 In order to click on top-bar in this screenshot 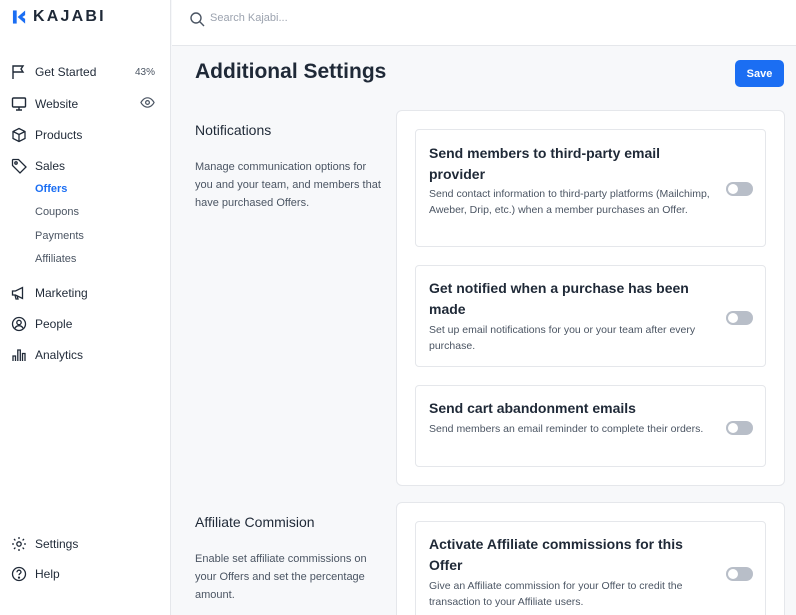, I will do `click(484, 23)`.